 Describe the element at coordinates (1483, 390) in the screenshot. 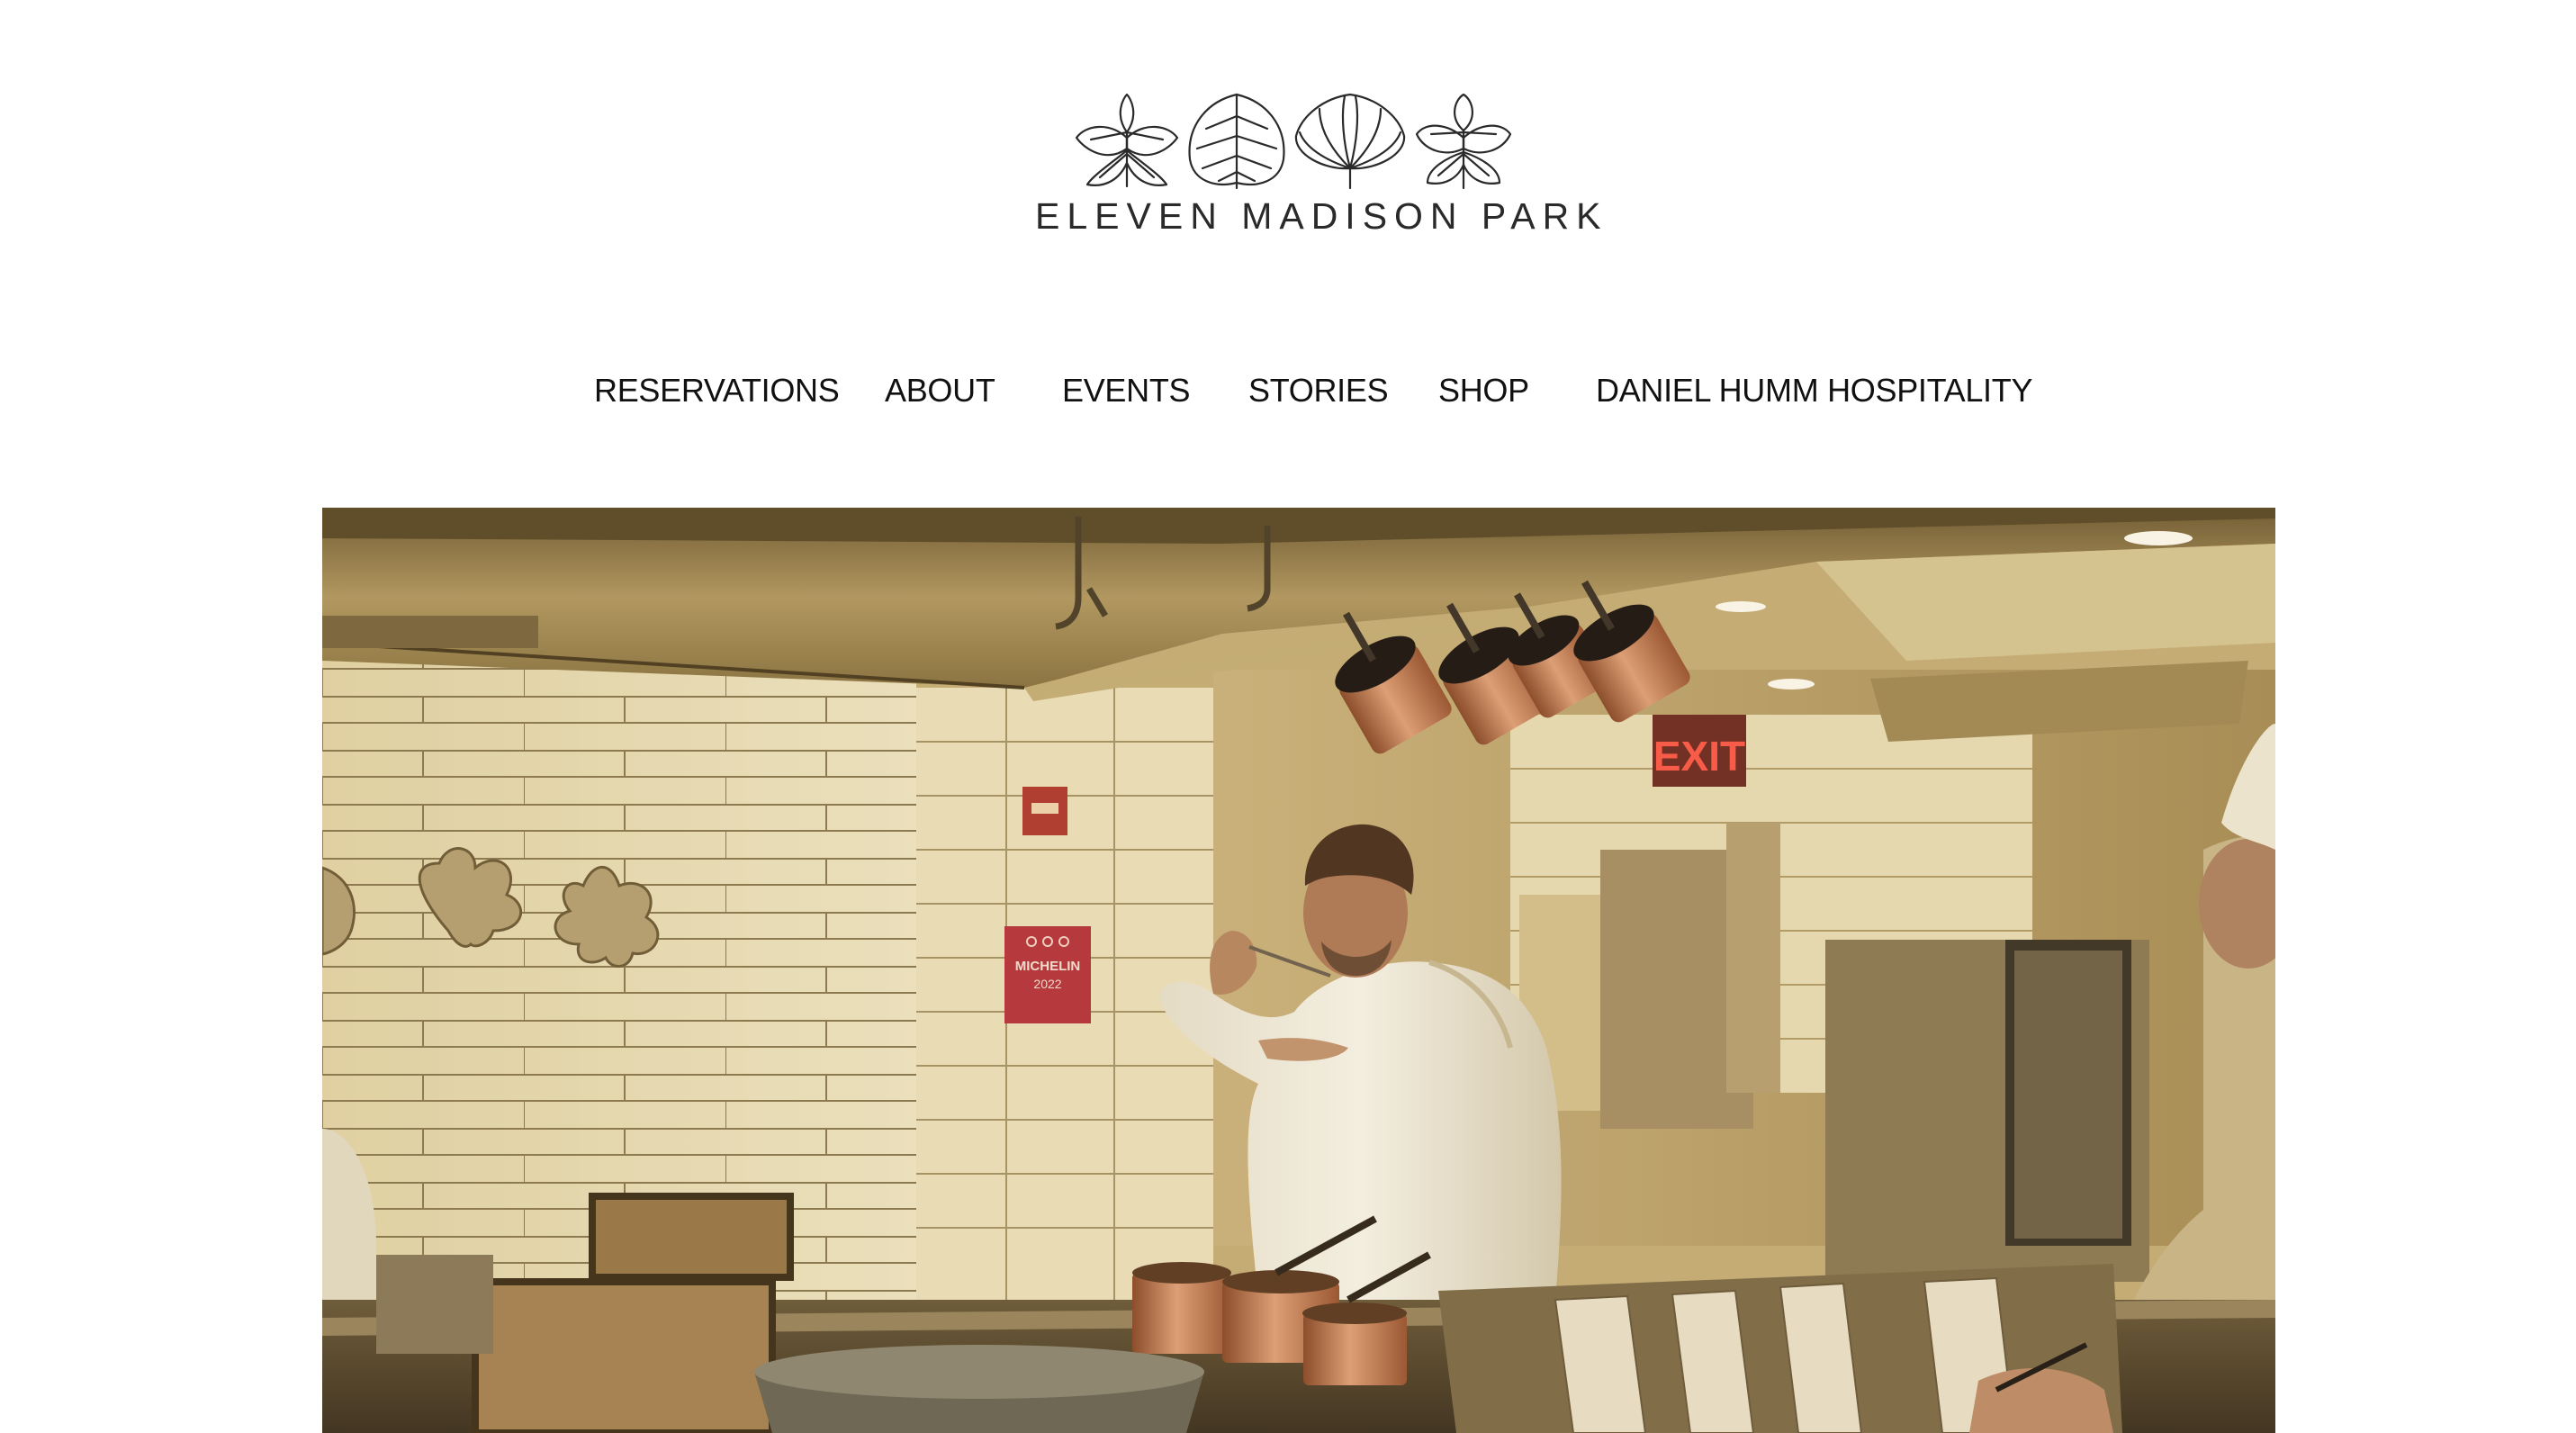

I see `nav-item-shop: SHOP` at that location.